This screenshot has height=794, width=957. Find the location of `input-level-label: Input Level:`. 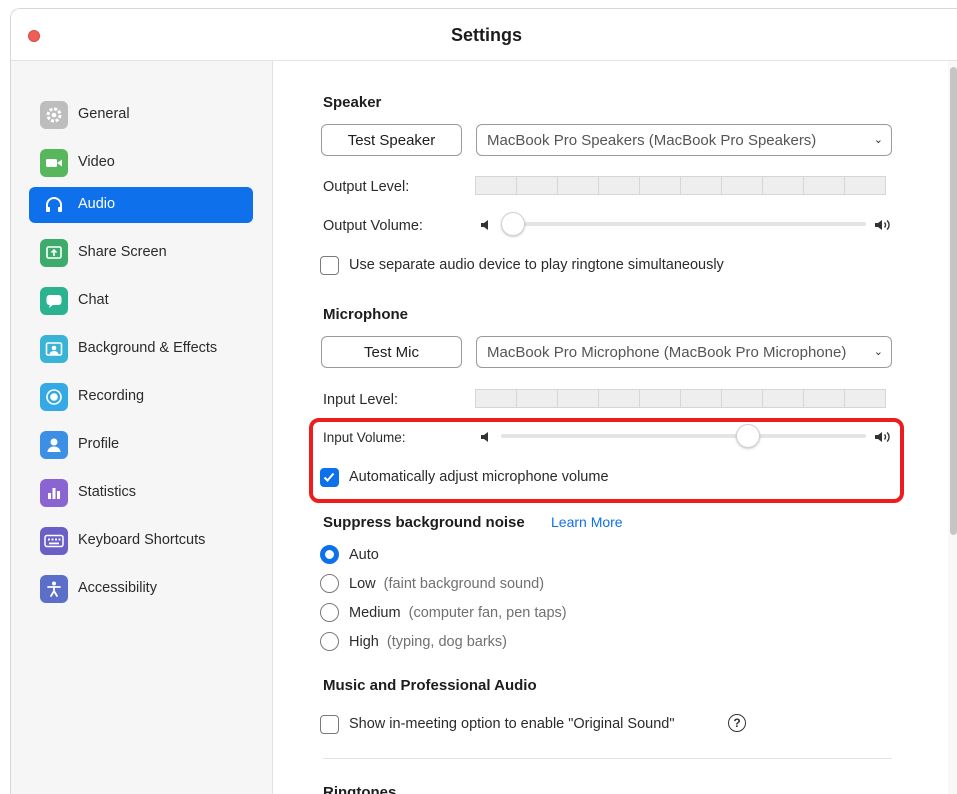

input-level-label: Input Level: is located at coordinates (360, 400).